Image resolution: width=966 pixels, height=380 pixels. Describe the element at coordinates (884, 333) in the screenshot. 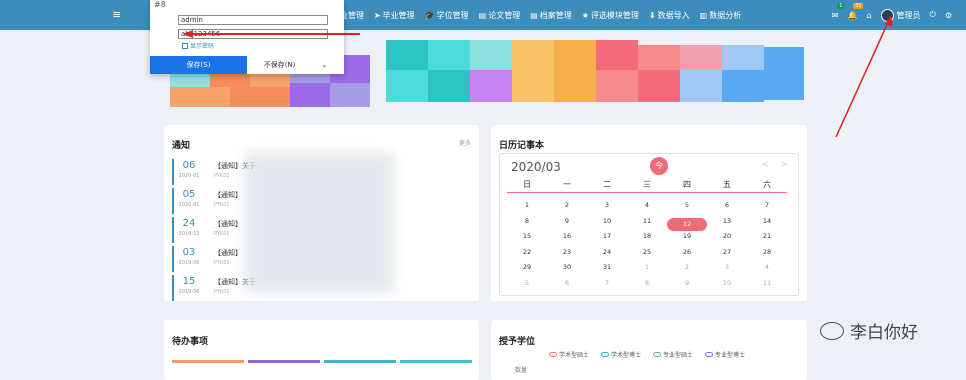

I see `watermark-text: 李白你好` at that location.